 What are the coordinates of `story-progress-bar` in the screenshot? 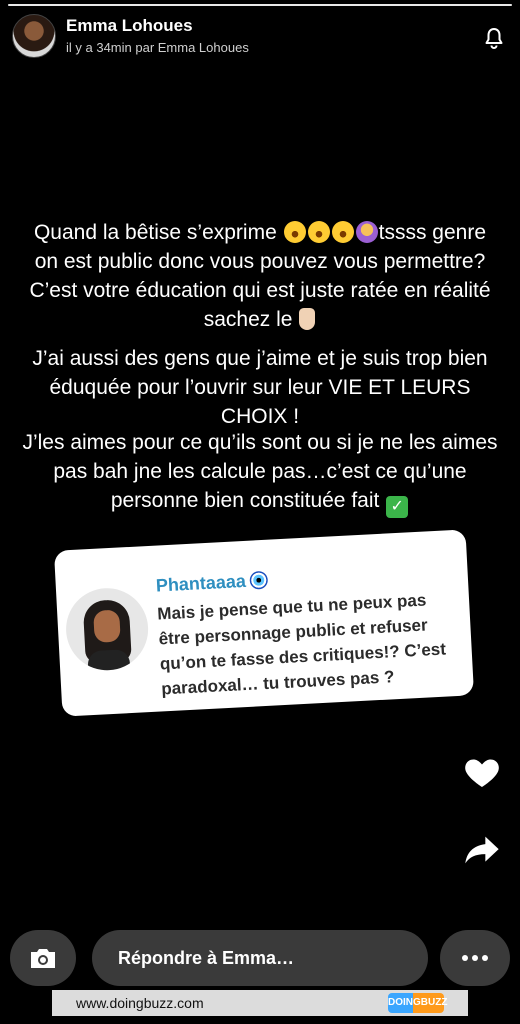 It's located at (260, 5).